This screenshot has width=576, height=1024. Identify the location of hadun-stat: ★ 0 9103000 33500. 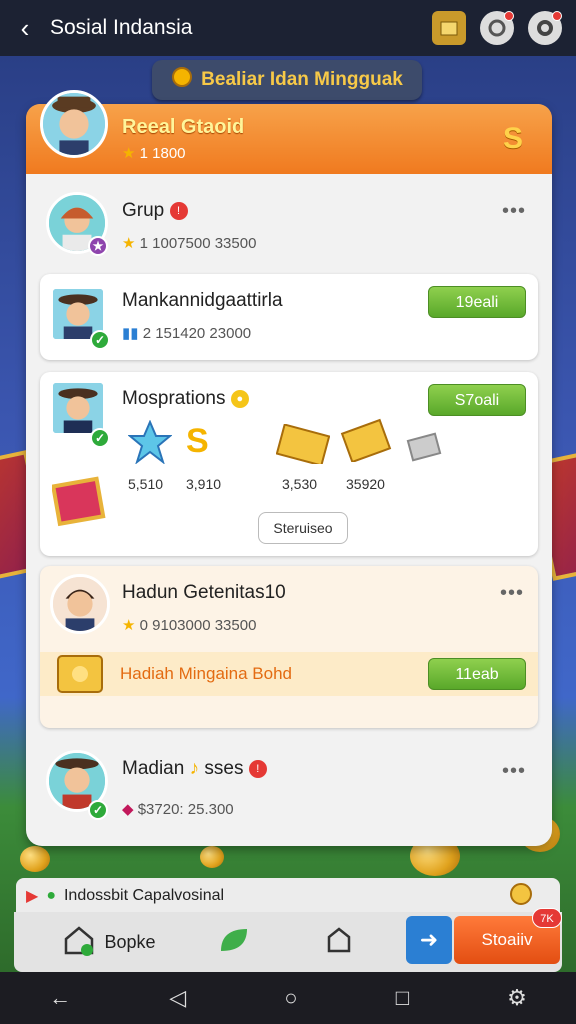
(189, 625).